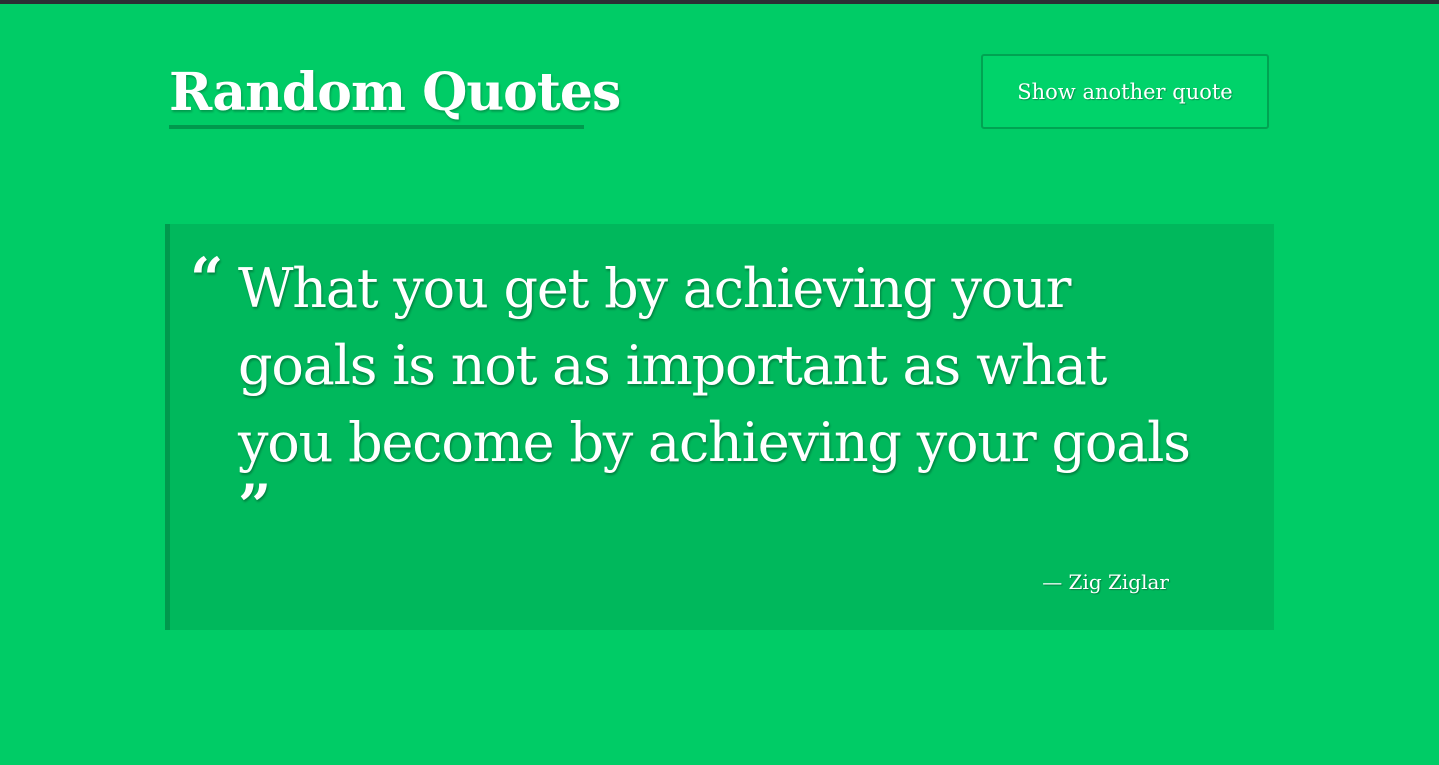  Describe the element at coordinates (207, 279) in the screenshot. I see `open-quote-icon: “` at that location.